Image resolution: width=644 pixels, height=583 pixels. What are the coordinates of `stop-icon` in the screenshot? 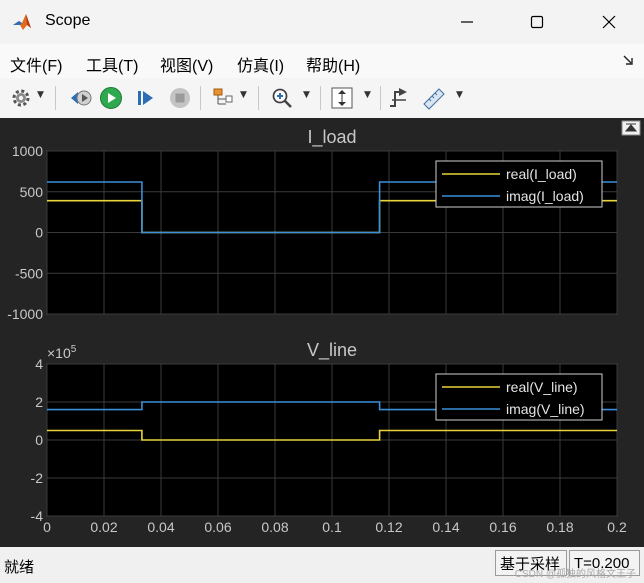 It's located at (180, 98).